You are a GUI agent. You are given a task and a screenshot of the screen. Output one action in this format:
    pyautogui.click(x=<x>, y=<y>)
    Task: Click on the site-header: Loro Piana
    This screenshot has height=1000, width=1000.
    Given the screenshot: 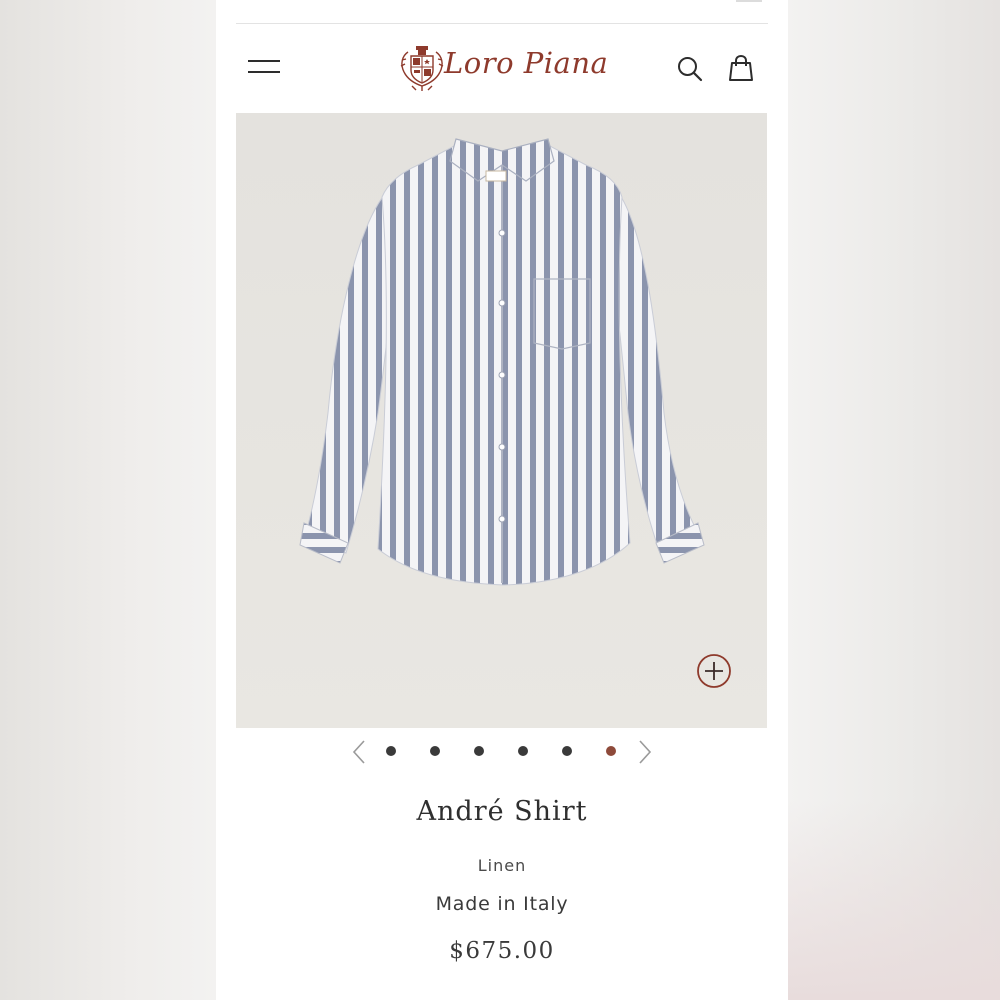 What is the action you would take?
    pyautogui.click(x=502, y=68)
    